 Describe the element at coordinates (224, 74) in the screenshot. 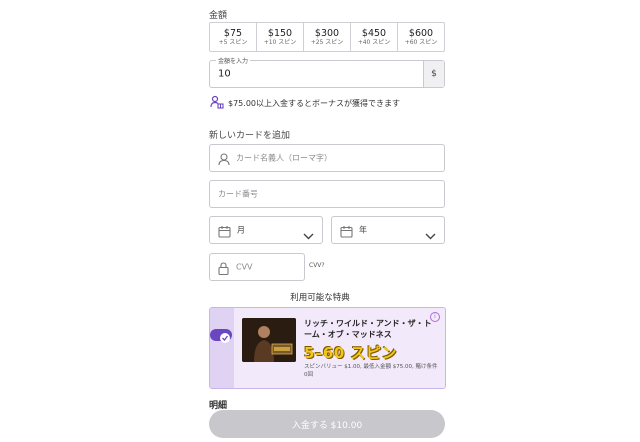

I see `amount-input-value: 10` at that location.